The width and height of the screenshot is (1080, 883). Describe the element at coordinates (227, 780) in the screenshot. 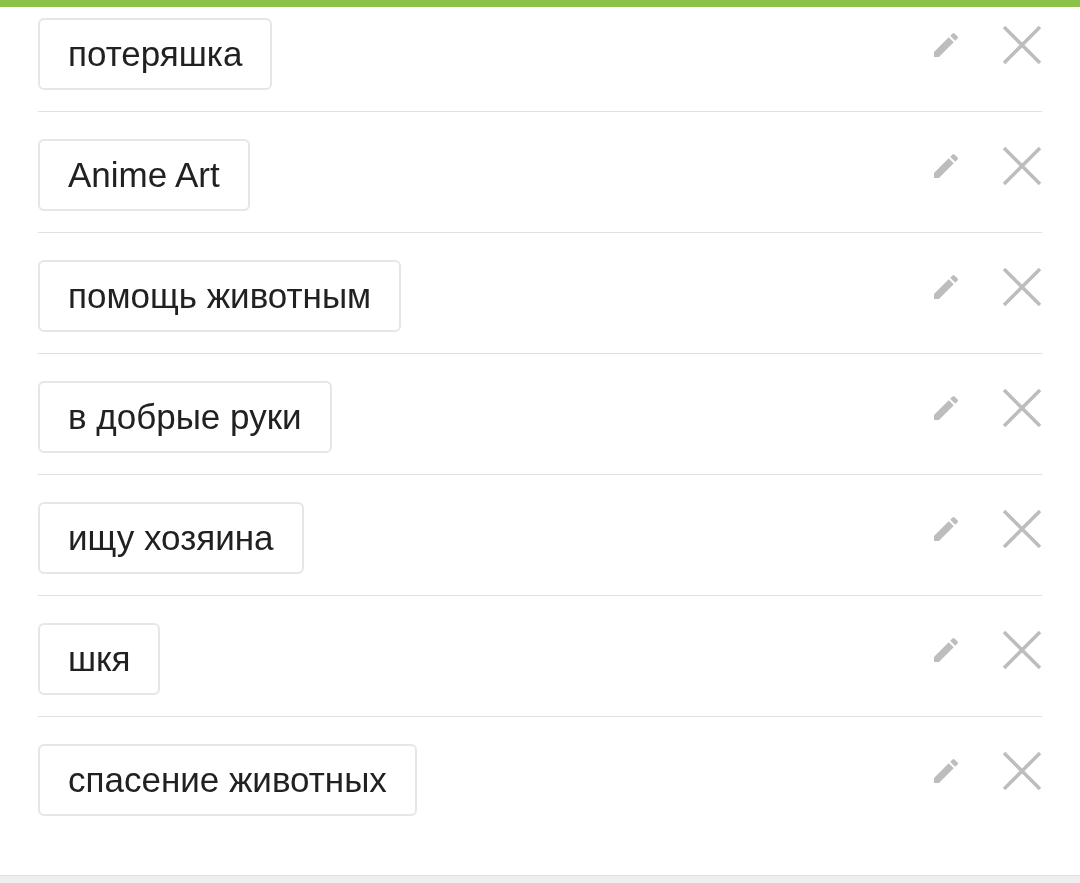

I see `tag-chip: спасение животных` at that location.